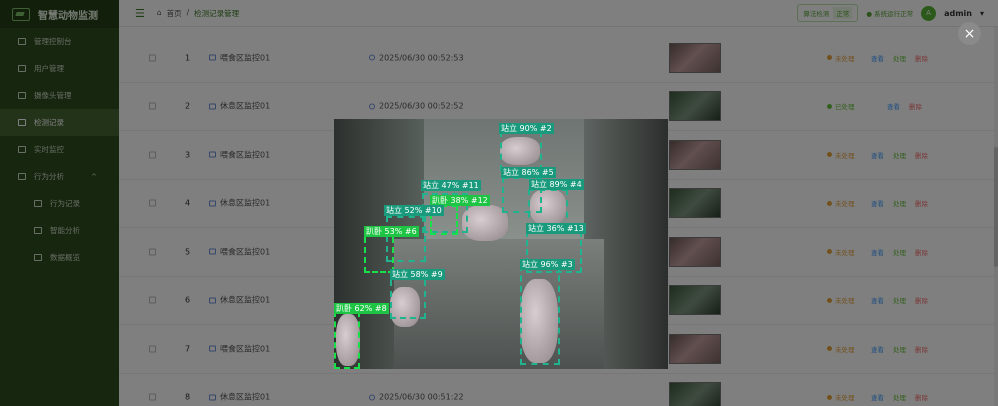 This screenshot has width=998, height=406. I want to click on detection-label: 站立 89% #4, so click(556, 184).